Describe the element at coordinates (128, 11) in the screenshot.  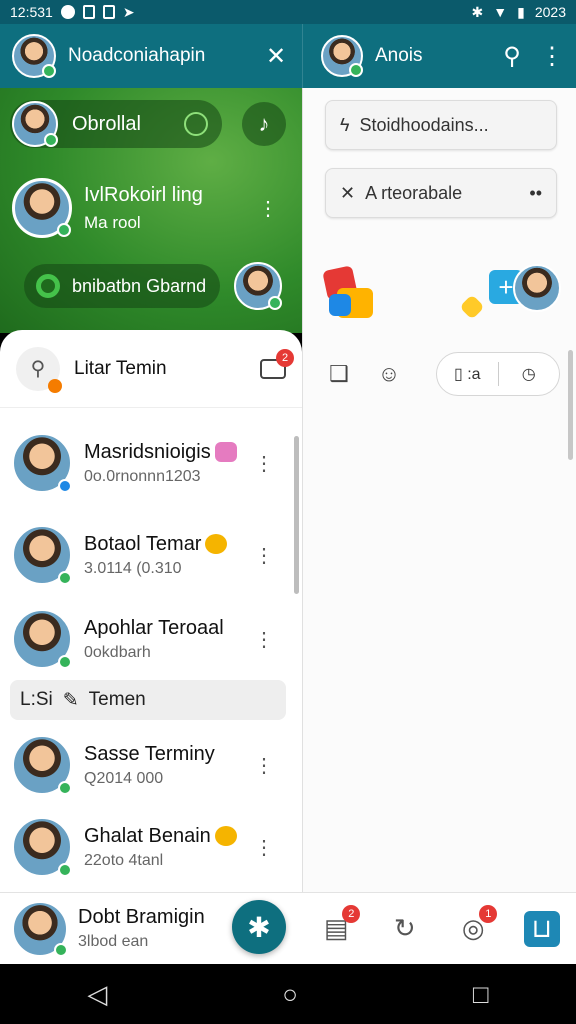
I see `location-icon: ➤` at that location.